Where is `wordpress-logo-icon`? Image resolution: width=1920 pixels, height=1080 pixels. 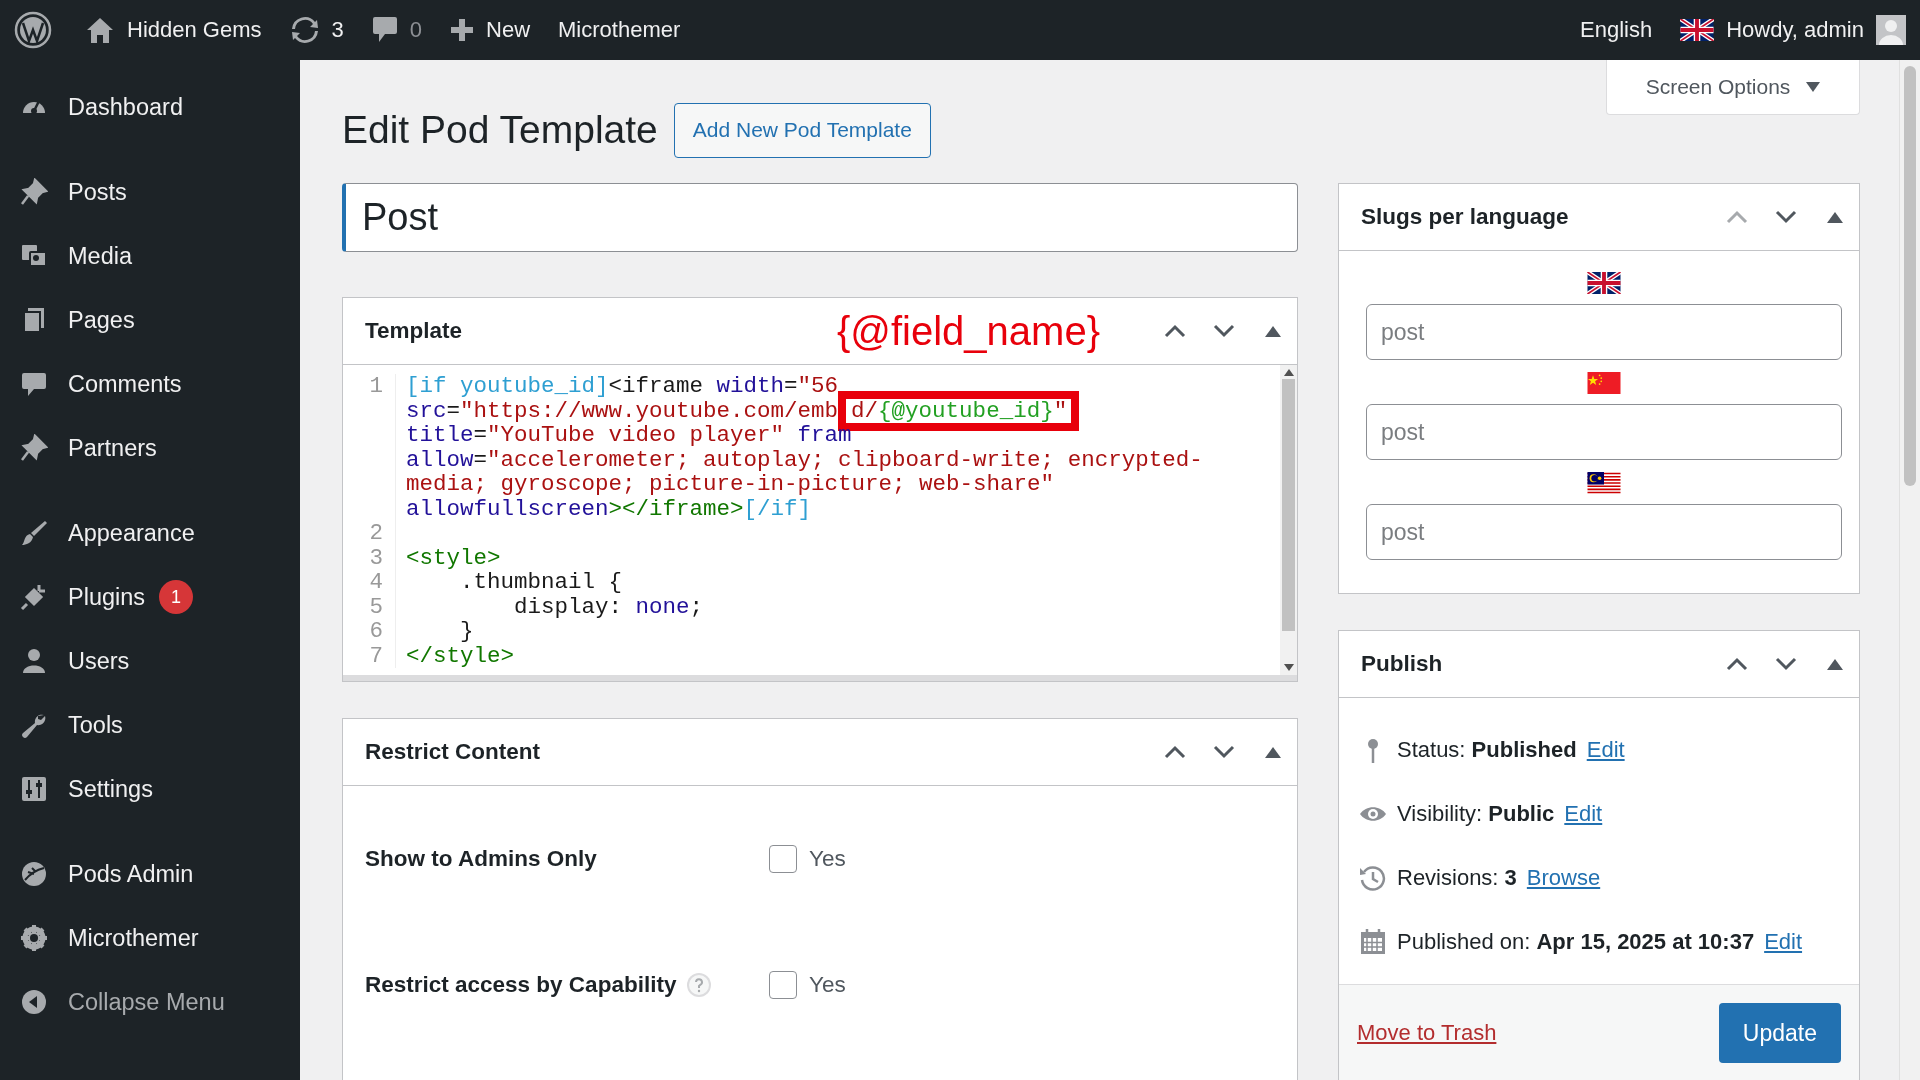
wordpress-logo-icon is located at coordinates (33, 30).